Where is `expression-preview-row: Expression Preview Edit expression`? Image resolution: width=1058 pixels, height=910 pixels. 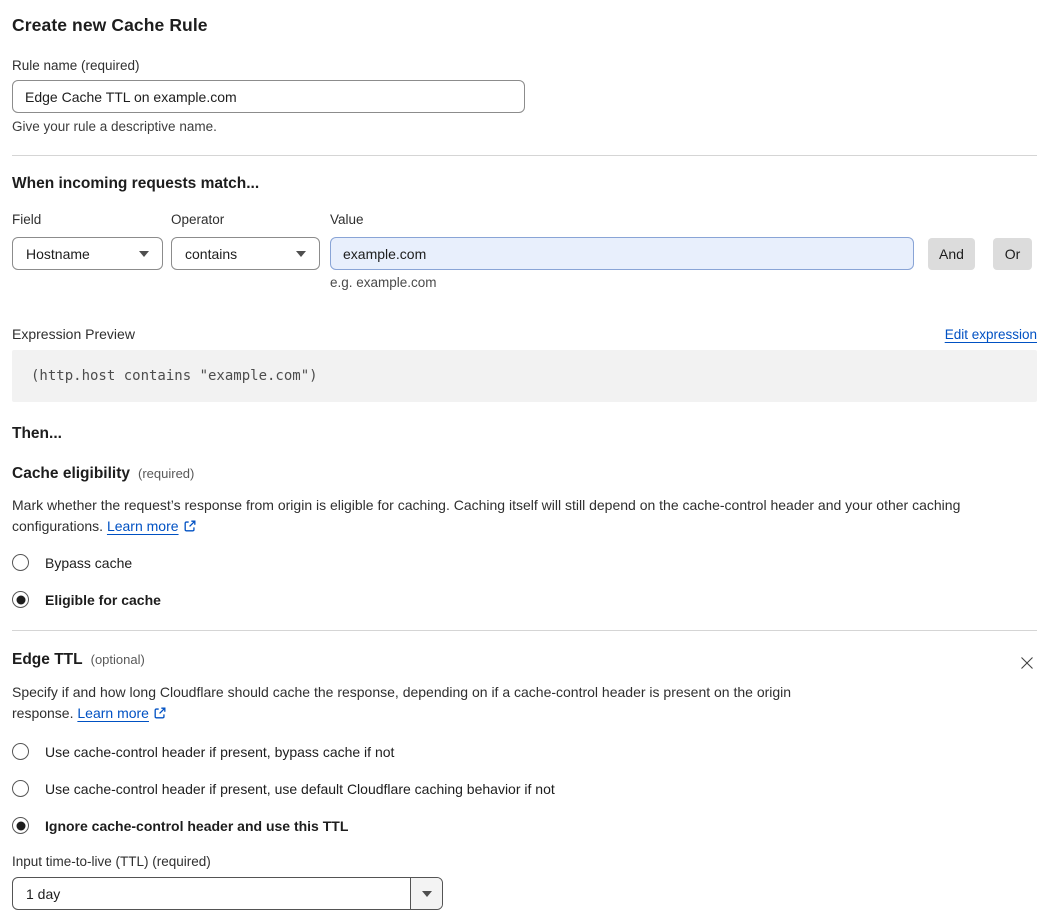 expression-preview-row: Expression Preview Edit expression is located at coordinates (524, 334).